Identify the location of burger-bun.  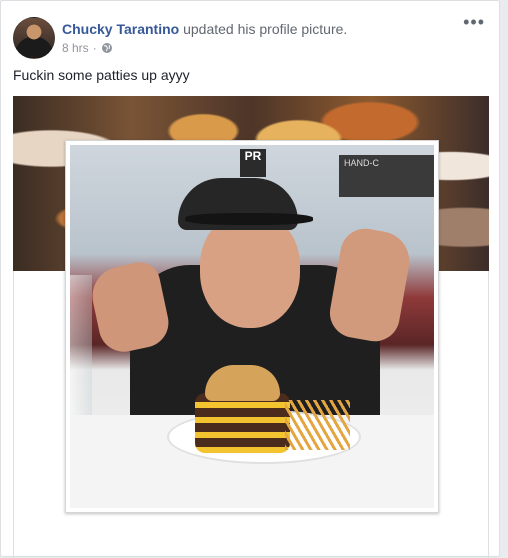
(242, 383).